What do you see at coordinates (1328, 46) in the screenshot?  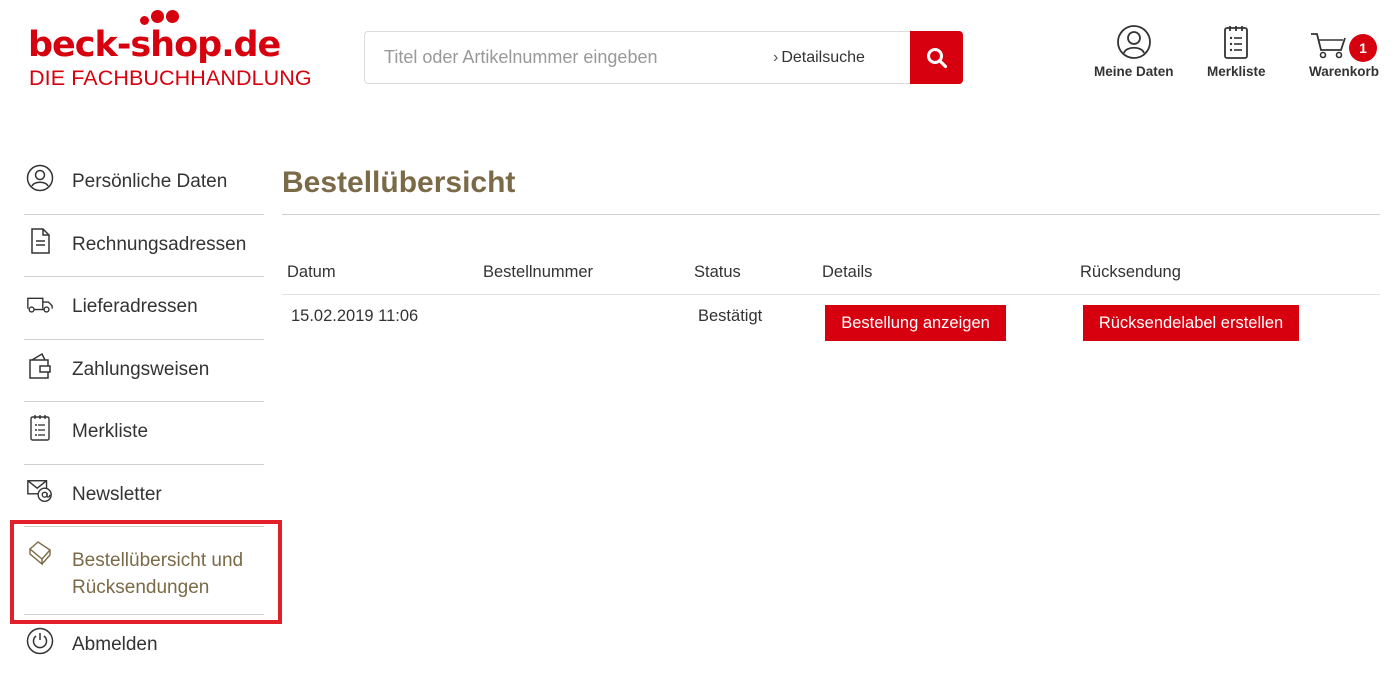 I see `cart-icon` at bounding box center [1328, 46].